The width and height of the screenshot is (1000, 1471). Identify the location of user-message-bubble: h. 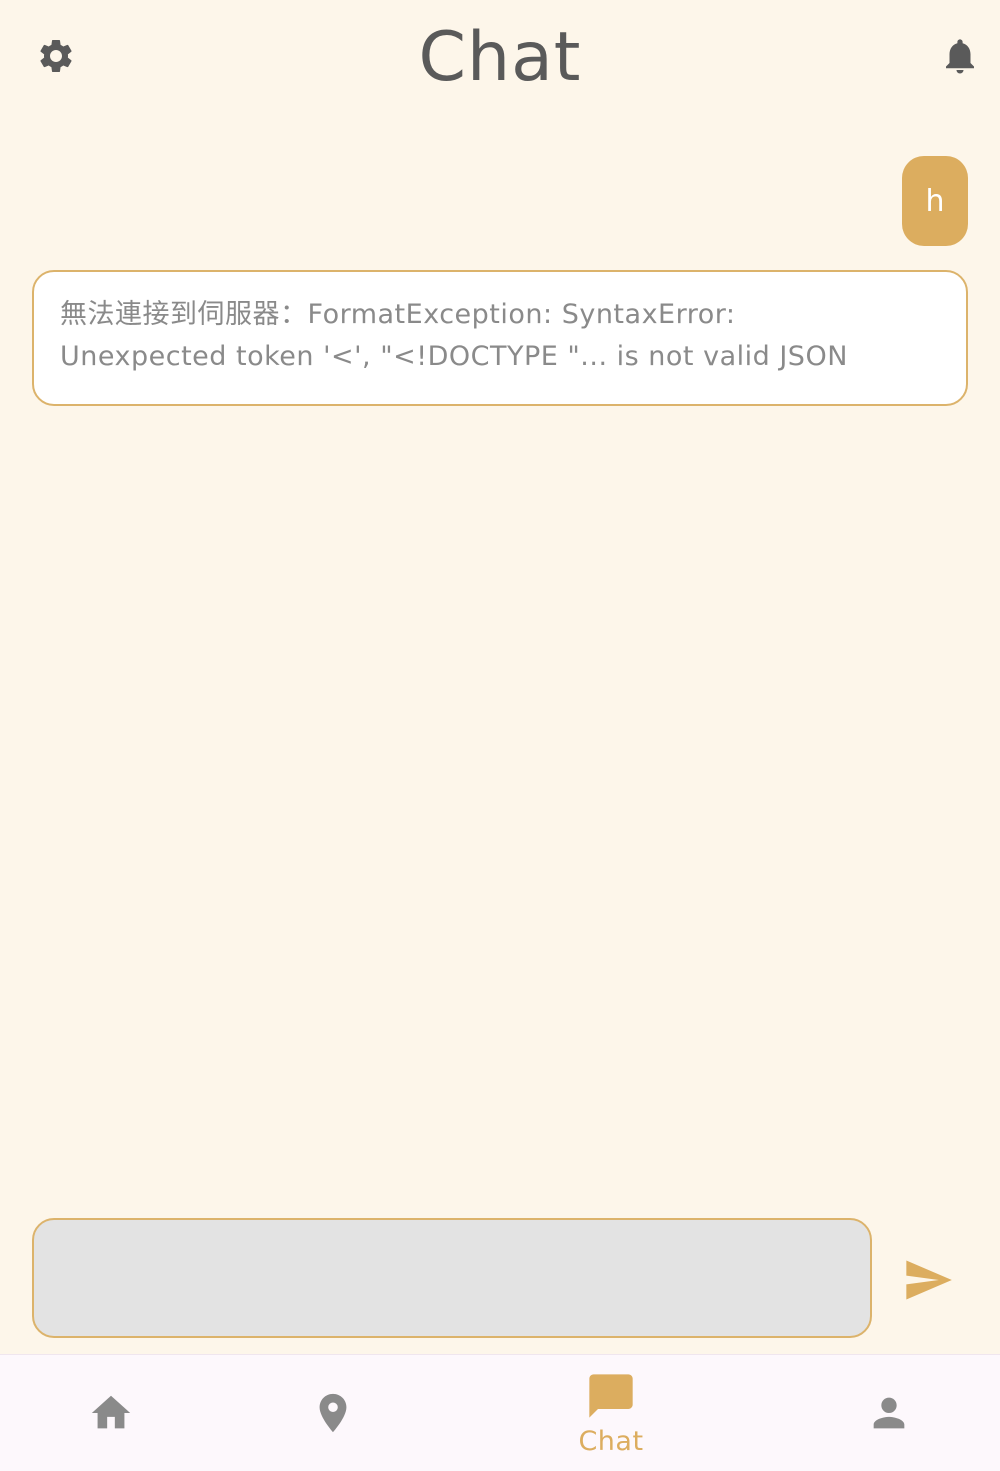
(935, 201).